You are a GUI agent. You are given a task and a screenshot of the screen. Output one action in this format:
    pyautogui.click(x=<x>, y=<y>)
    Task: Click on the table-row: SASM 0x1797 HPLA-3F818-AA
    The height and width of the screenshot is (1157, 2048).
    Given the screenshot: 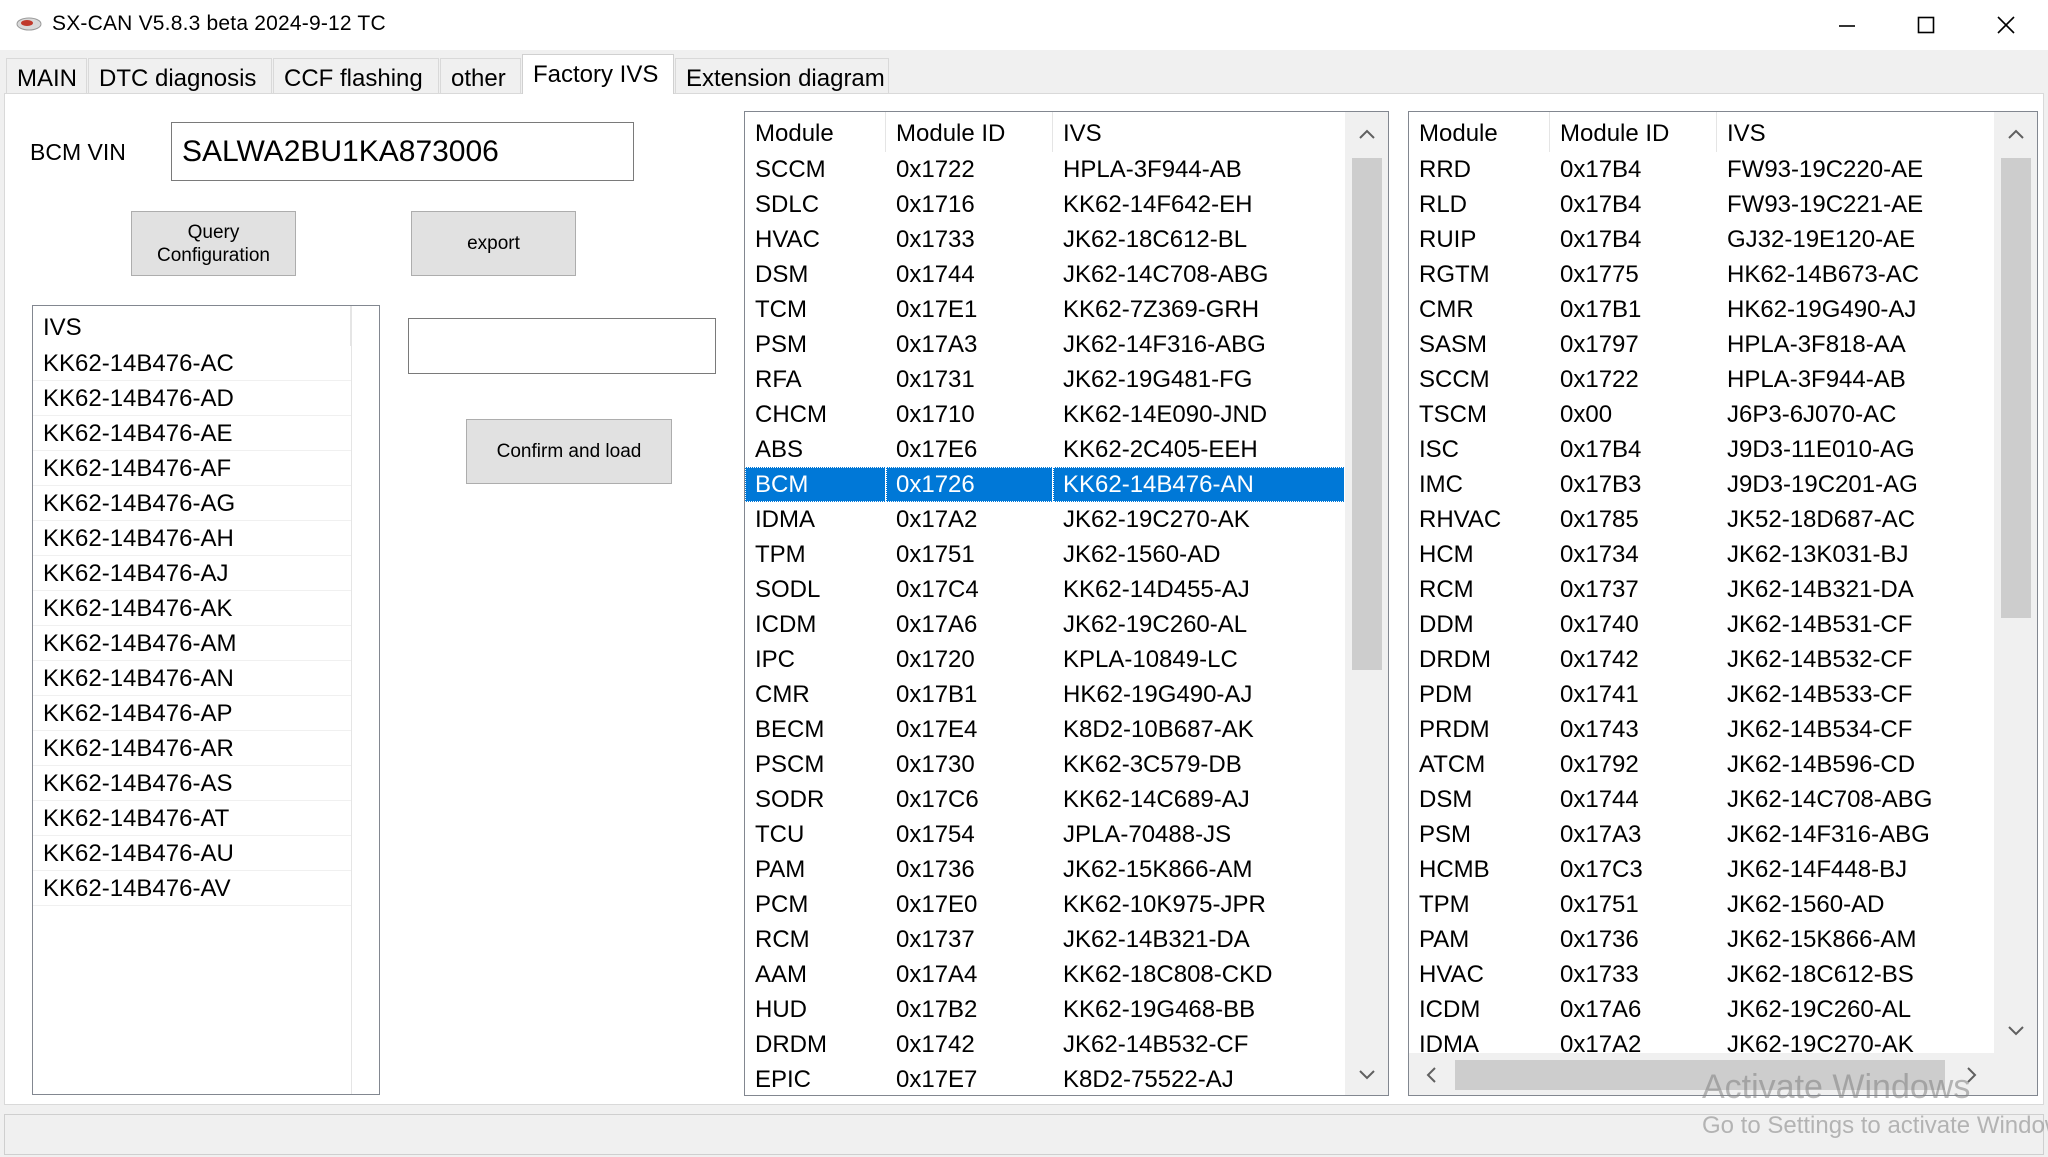 What is the action you would take?
    pyautogui.click(x=1701, y=344)
    